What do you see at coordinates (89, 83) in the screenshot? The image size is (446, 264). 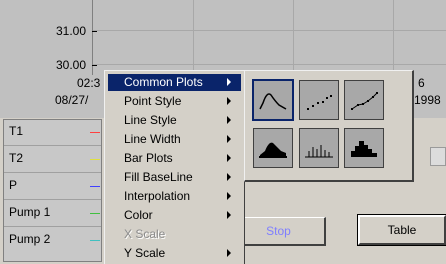 I see `x-axis-time-label: 02:3` at bounding box center [89, 83].